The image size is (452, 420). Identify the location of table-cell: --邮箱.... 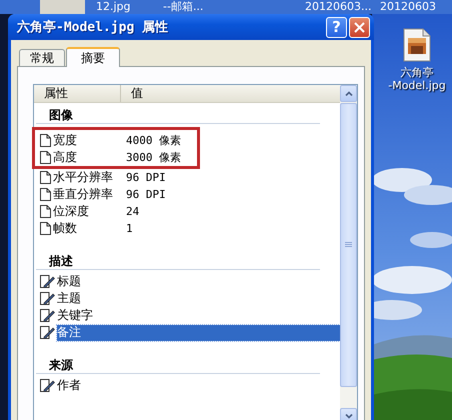
(183, 6).